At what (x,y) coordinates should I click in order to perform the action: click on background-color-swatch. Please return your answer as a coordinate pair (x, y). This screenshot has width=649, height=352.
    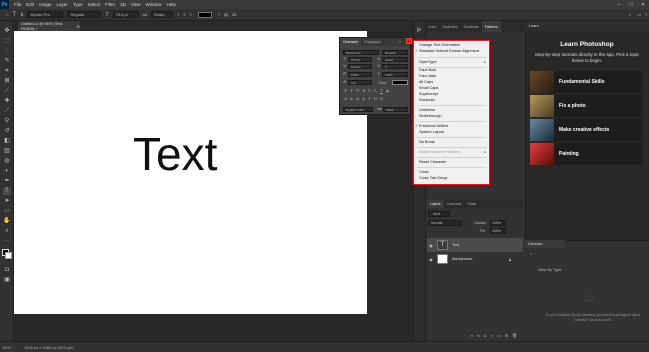
    Looking at the image, I should click on (8, 255).